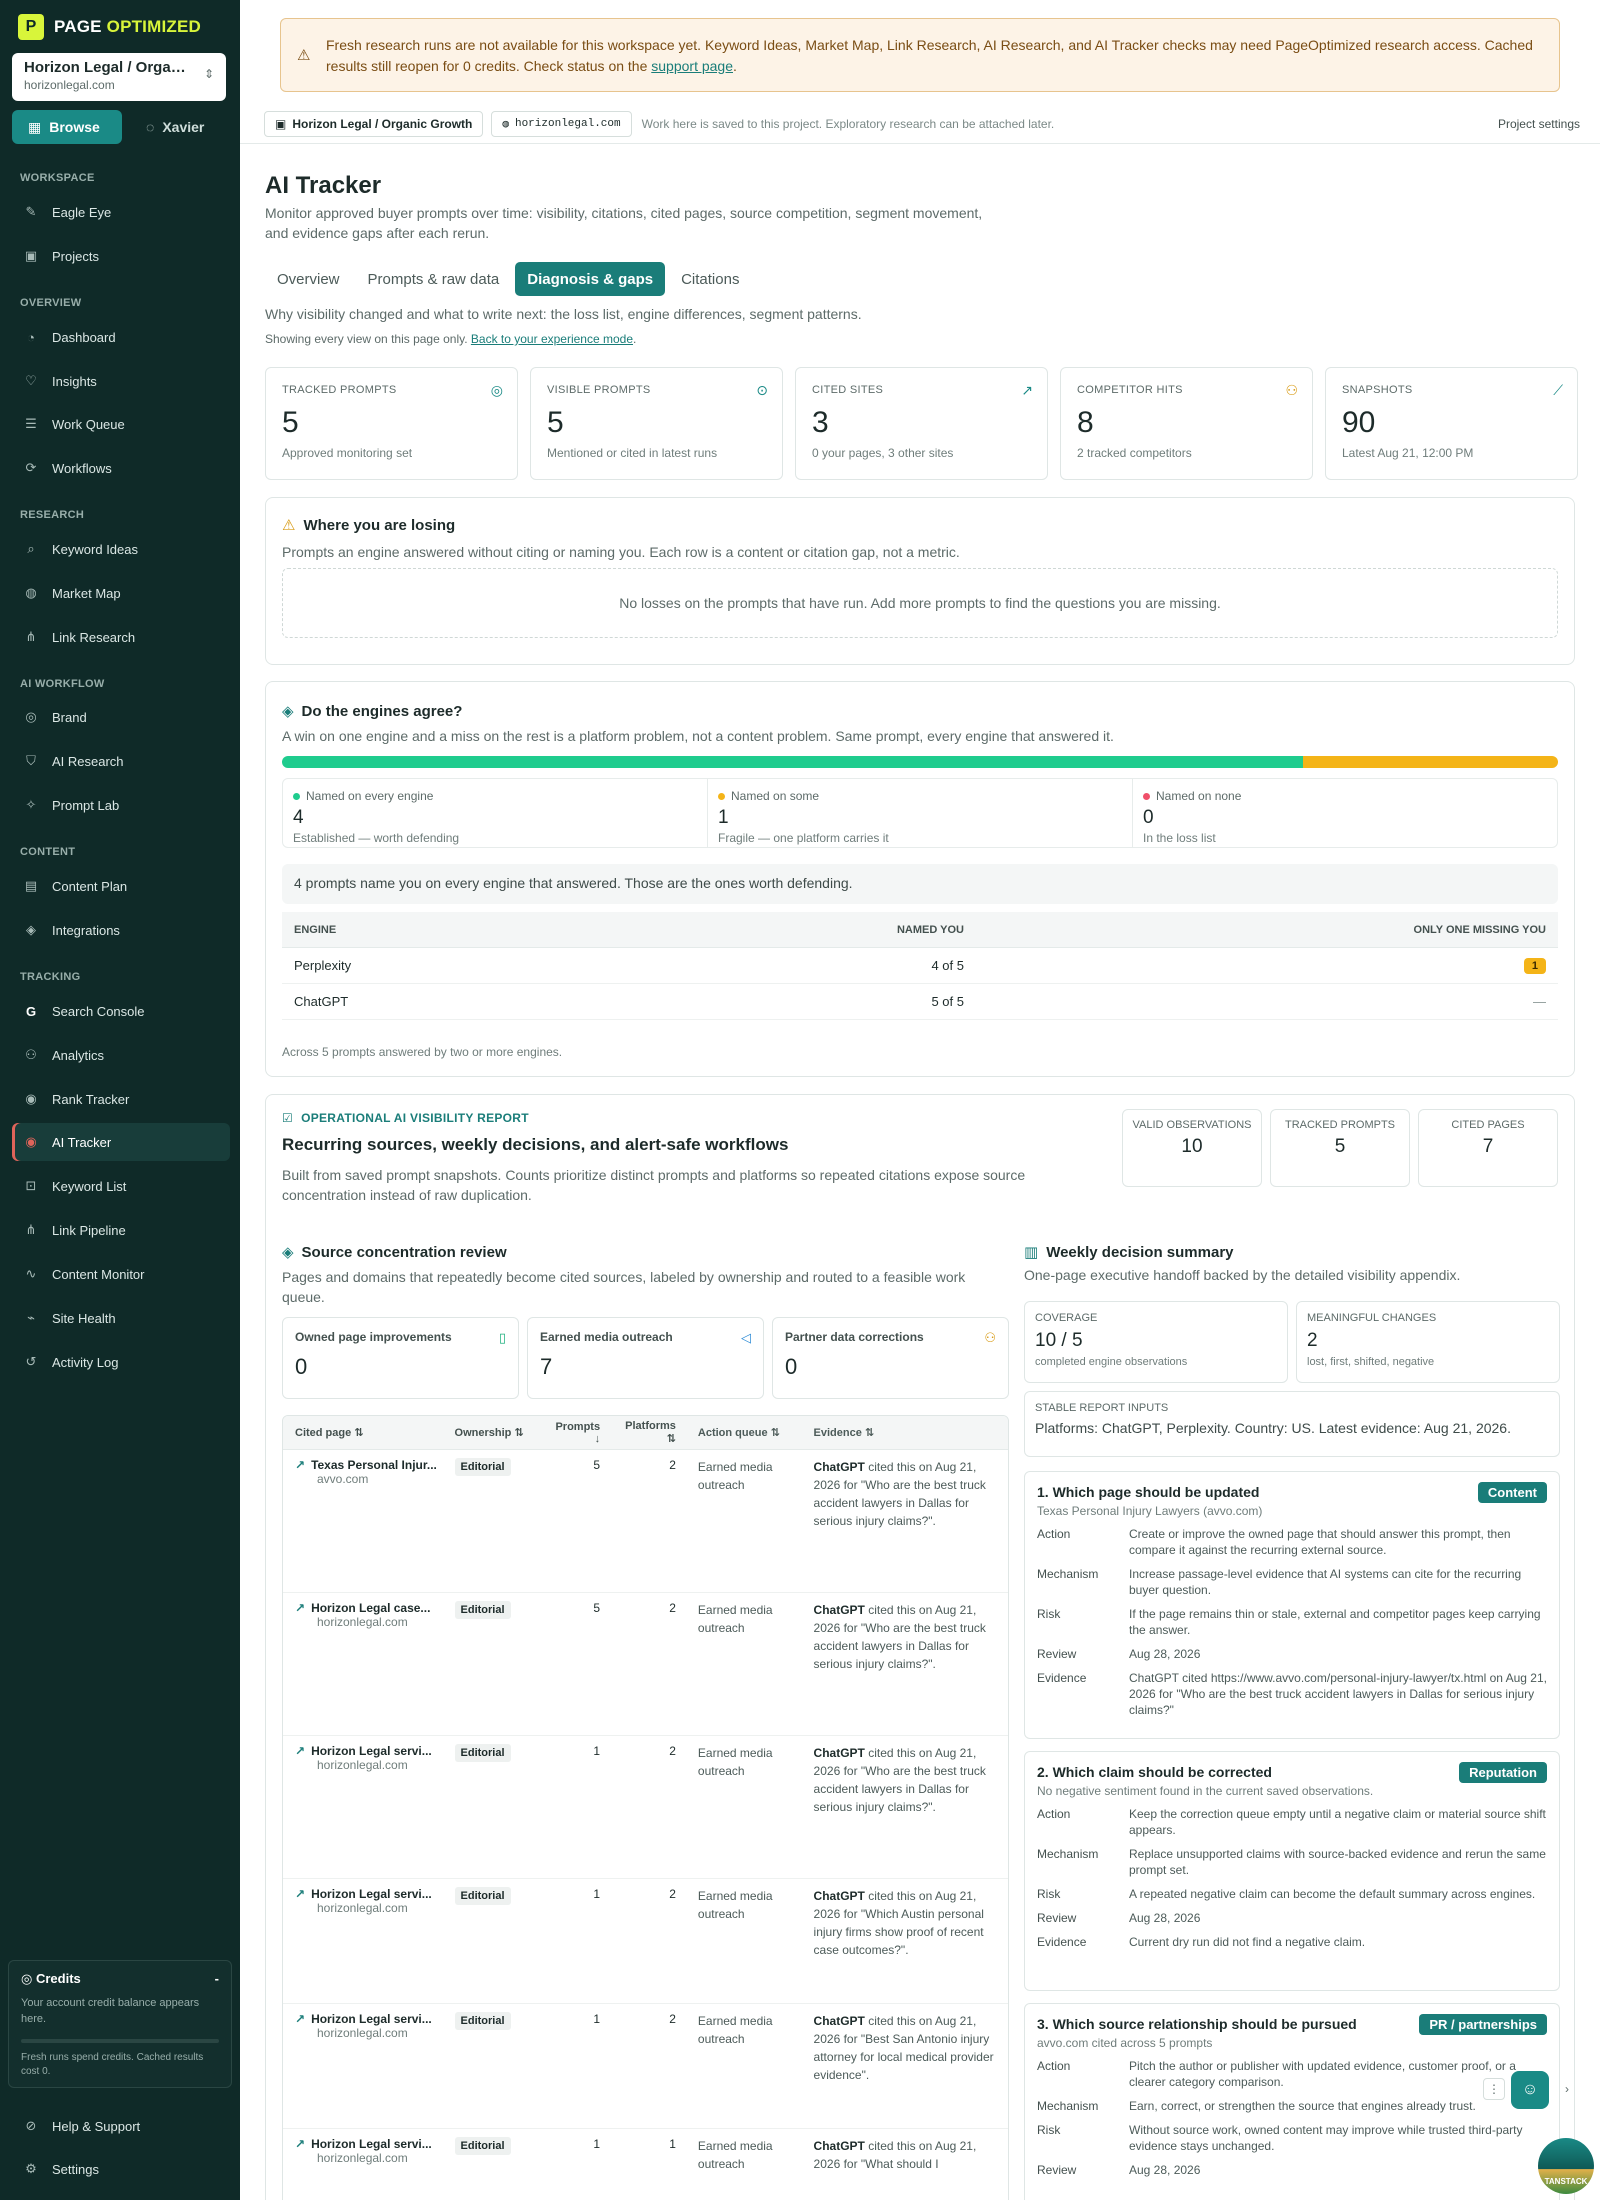  Describe the element at coordinates (121, 2169) in the screenshot. I see `sidebar-item-settings: ⚙ Settings` at that location.